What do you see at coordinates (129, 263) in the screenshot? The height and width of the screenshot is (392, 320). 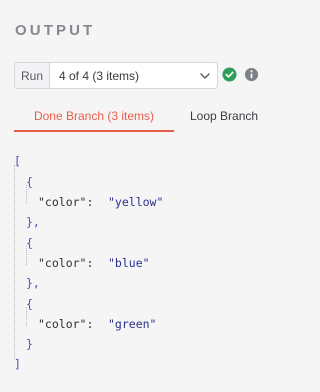 I see `json-value: "blue"` at bounding box center [129, 263].